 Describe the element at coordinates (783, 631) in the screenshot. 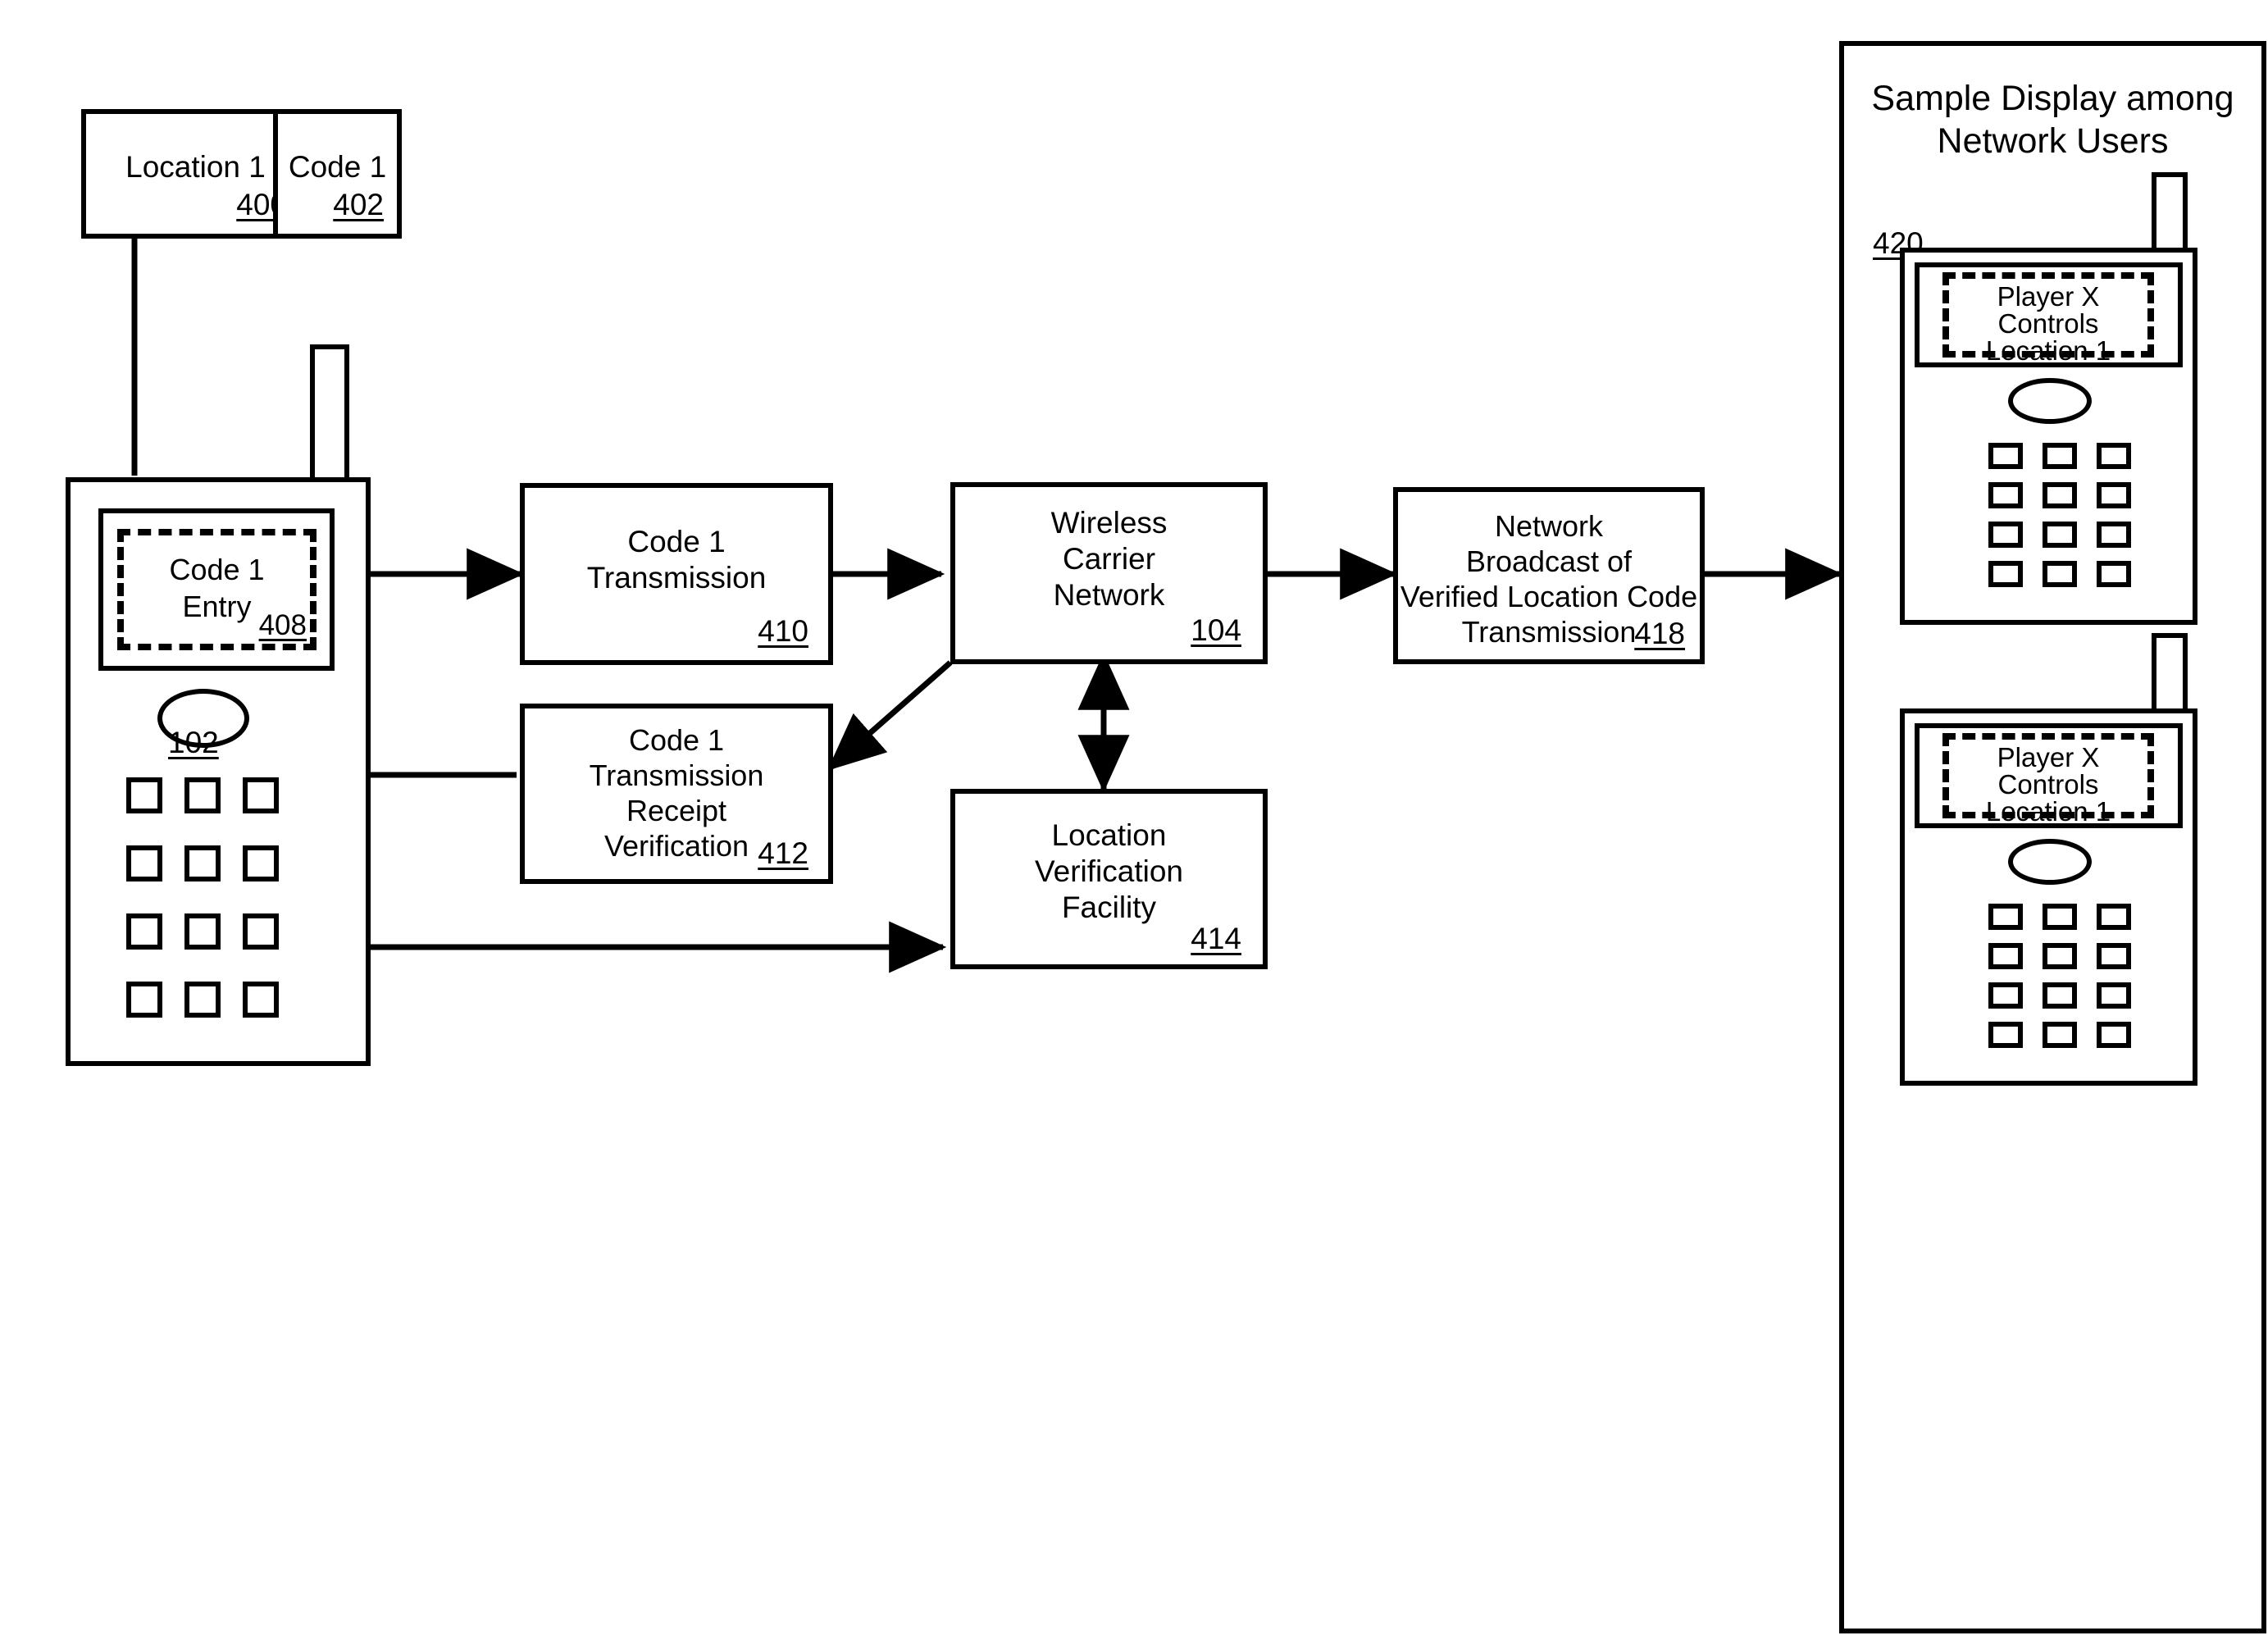

I see `node-code-1-transmission-ref: 410` at that location.